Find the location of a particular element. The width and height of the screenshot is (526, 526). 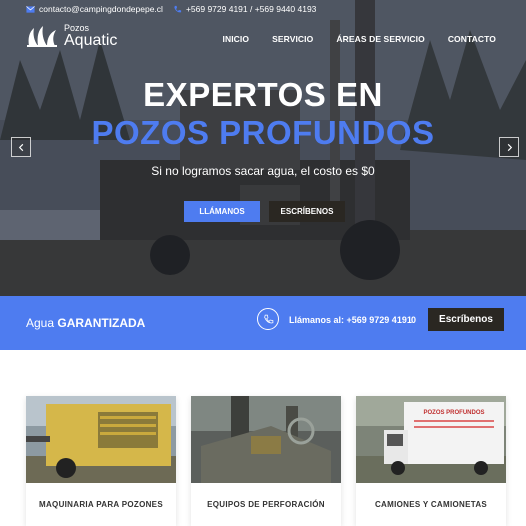

card-machinery: MAQUINARIA PARA POZONES is located at coordinates (101, 461).